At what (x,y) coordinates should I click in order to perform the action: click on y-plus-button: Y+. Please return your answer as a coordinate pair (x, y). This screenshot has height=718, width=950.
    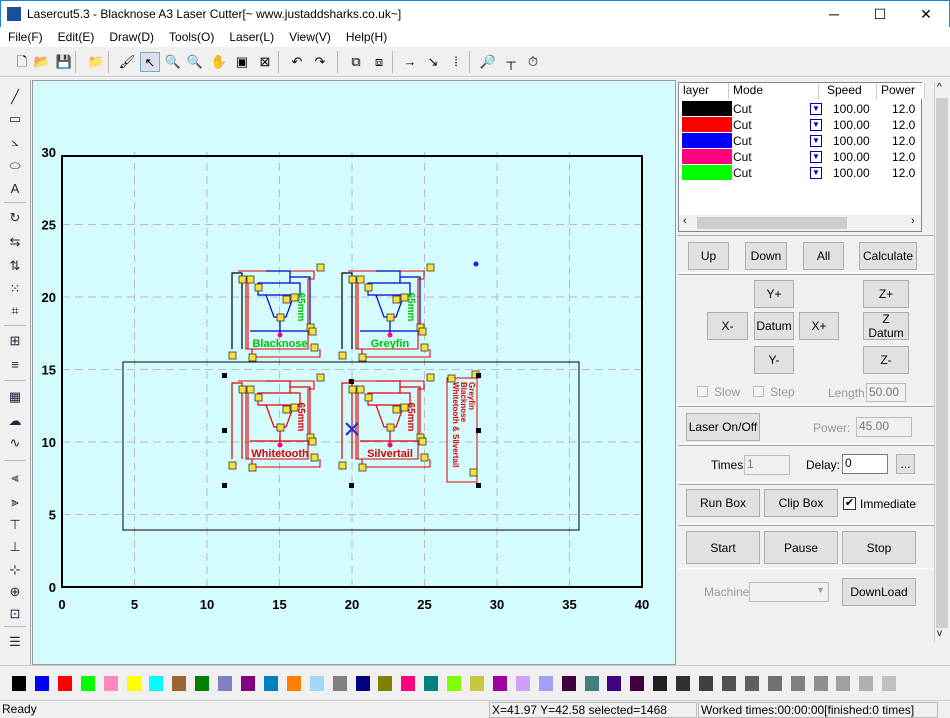
    Looking at the image, I should click on (774, 294).